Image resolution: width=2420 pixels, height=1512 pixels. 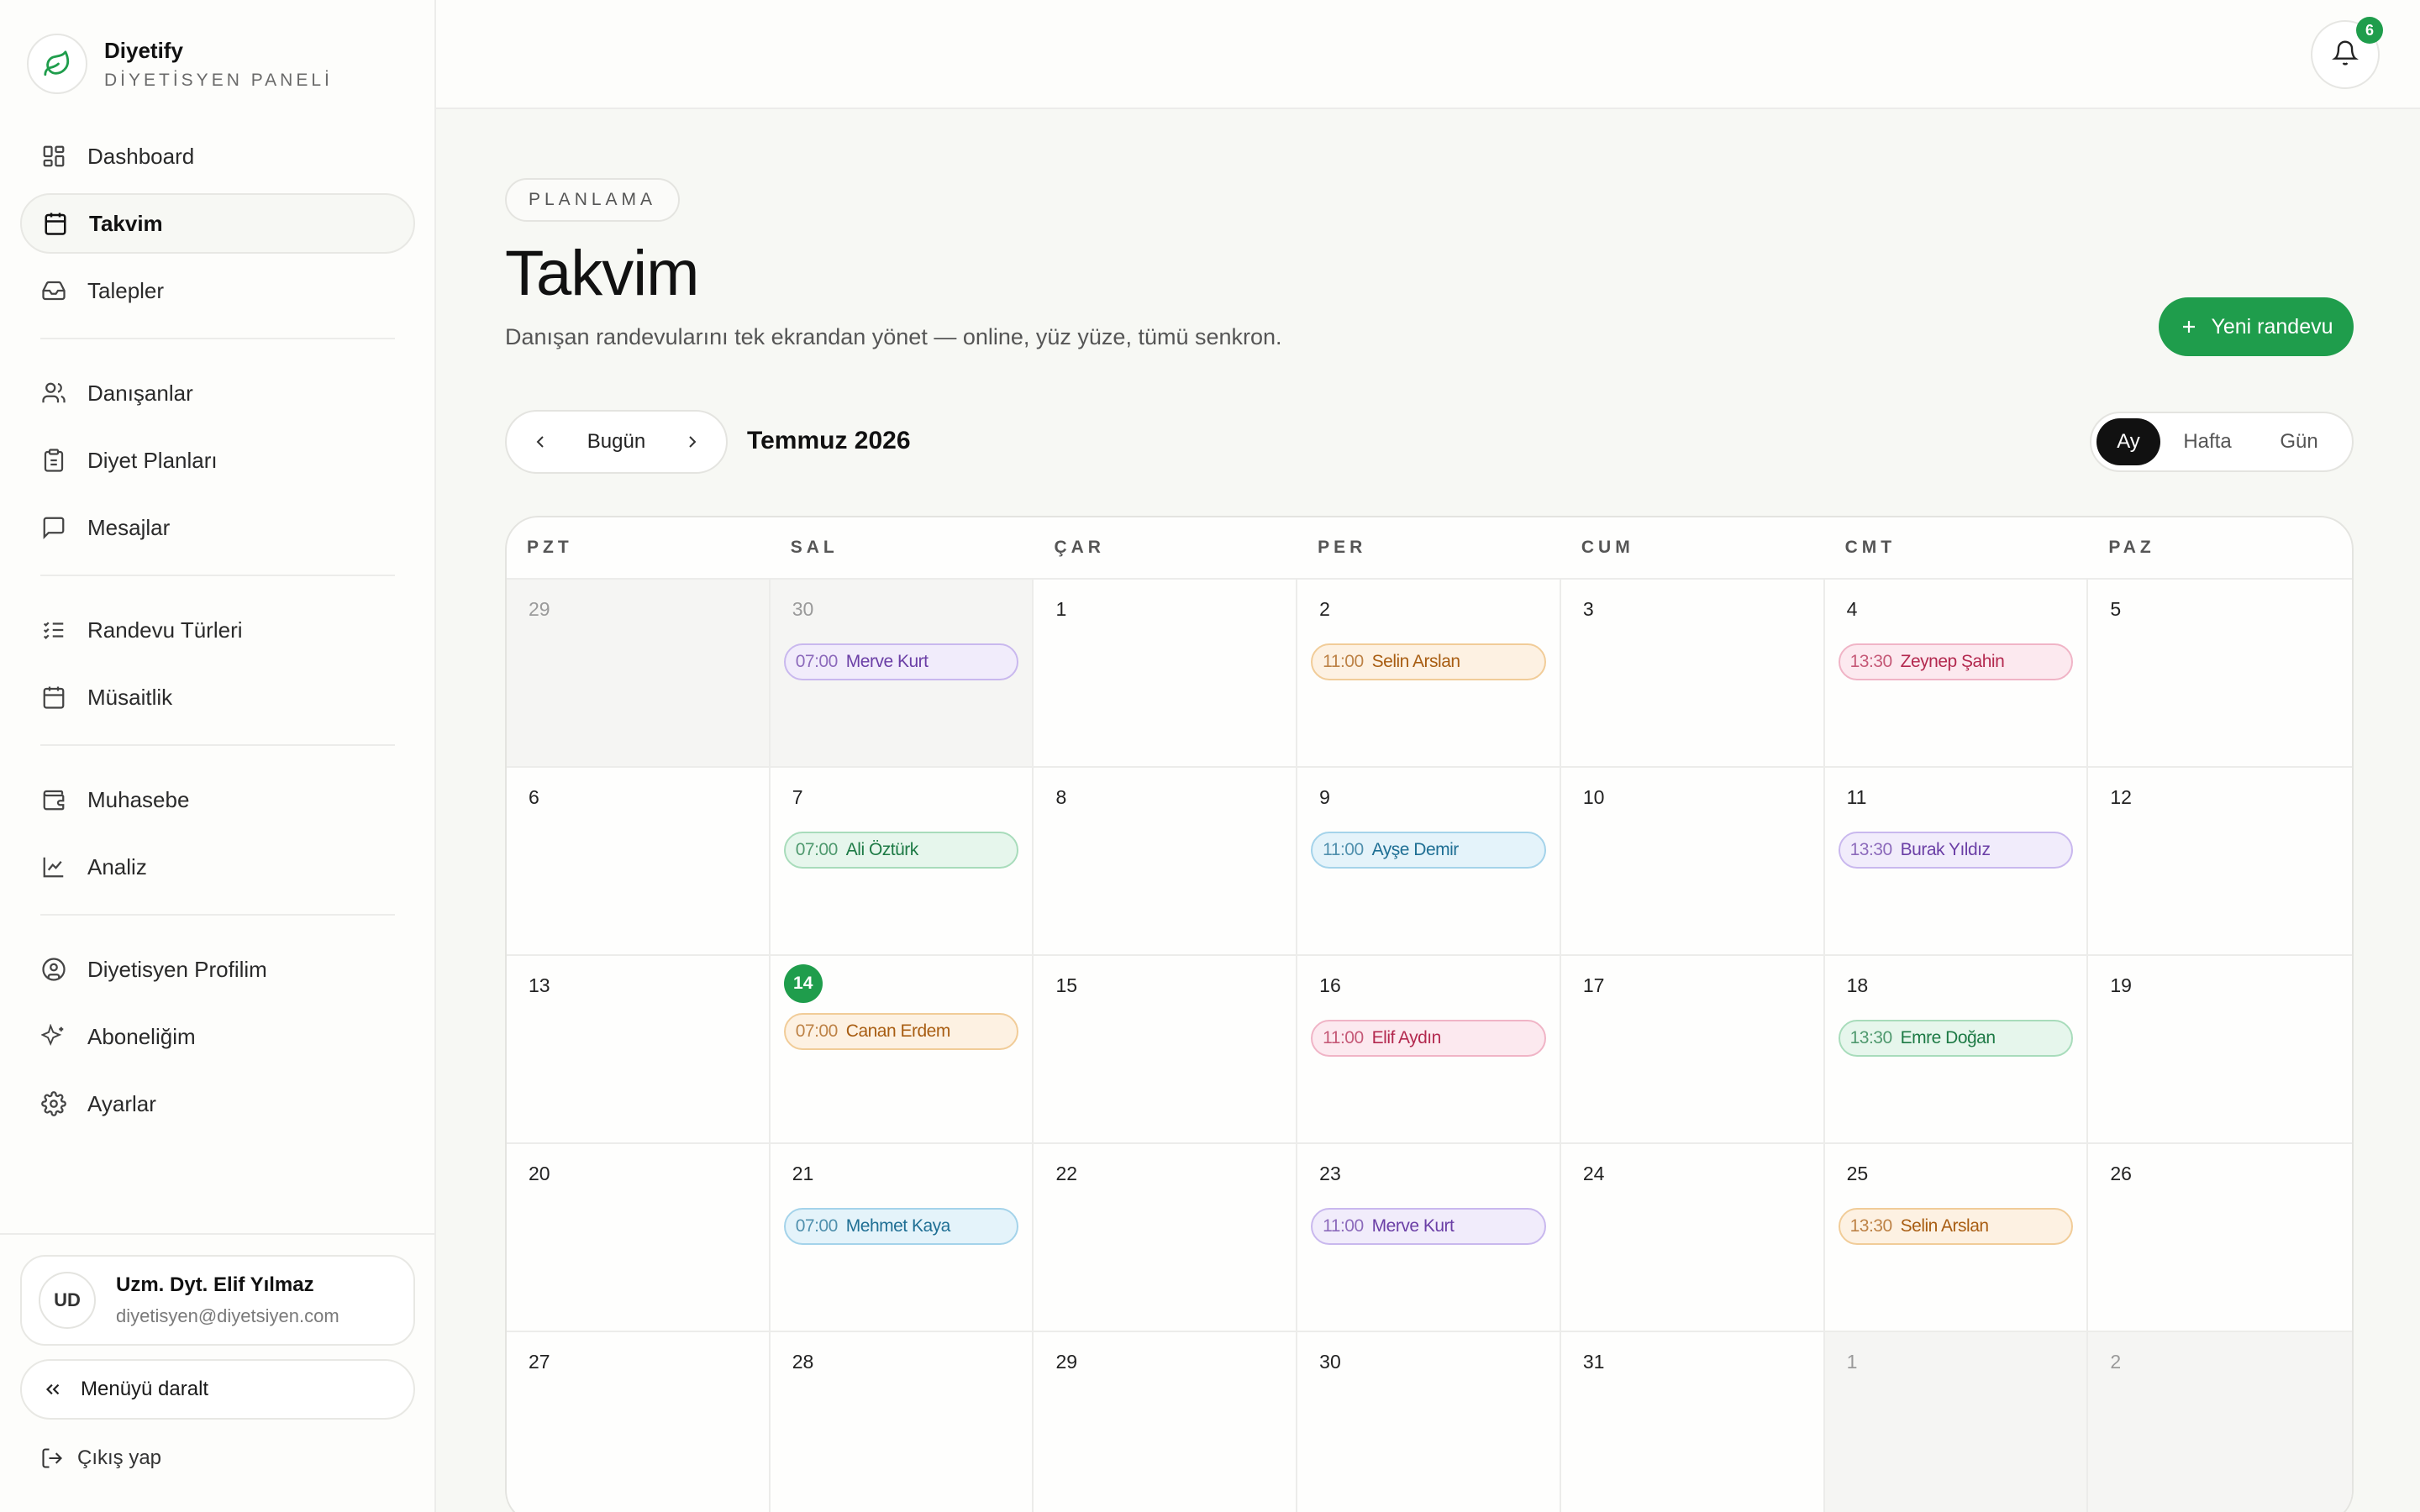 I want to click on appointment-chip: 07:00 Mehmet Kaya, so click(x=901, y=1226).